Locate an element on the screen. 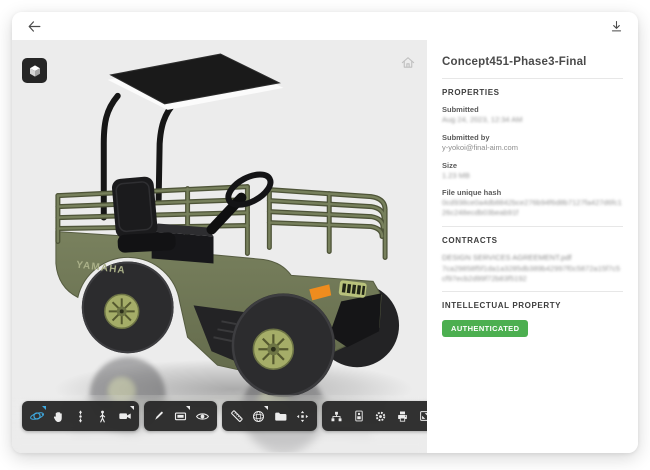 The width and height of the screenshot is (650, 470). top-bar is located at coordinates (325, 26).